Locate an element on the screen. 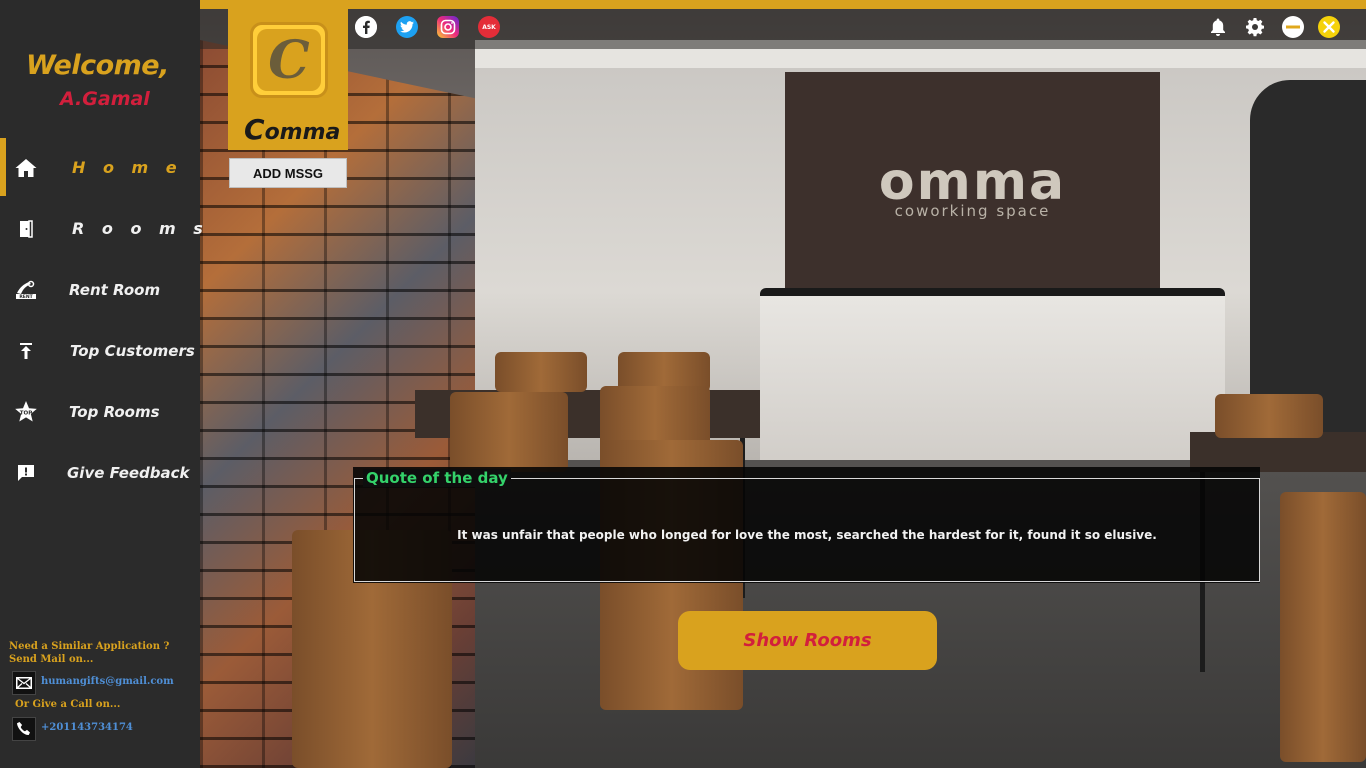 This screenshot has height=768, width=1366. table is located at coordinates (1278, 452).